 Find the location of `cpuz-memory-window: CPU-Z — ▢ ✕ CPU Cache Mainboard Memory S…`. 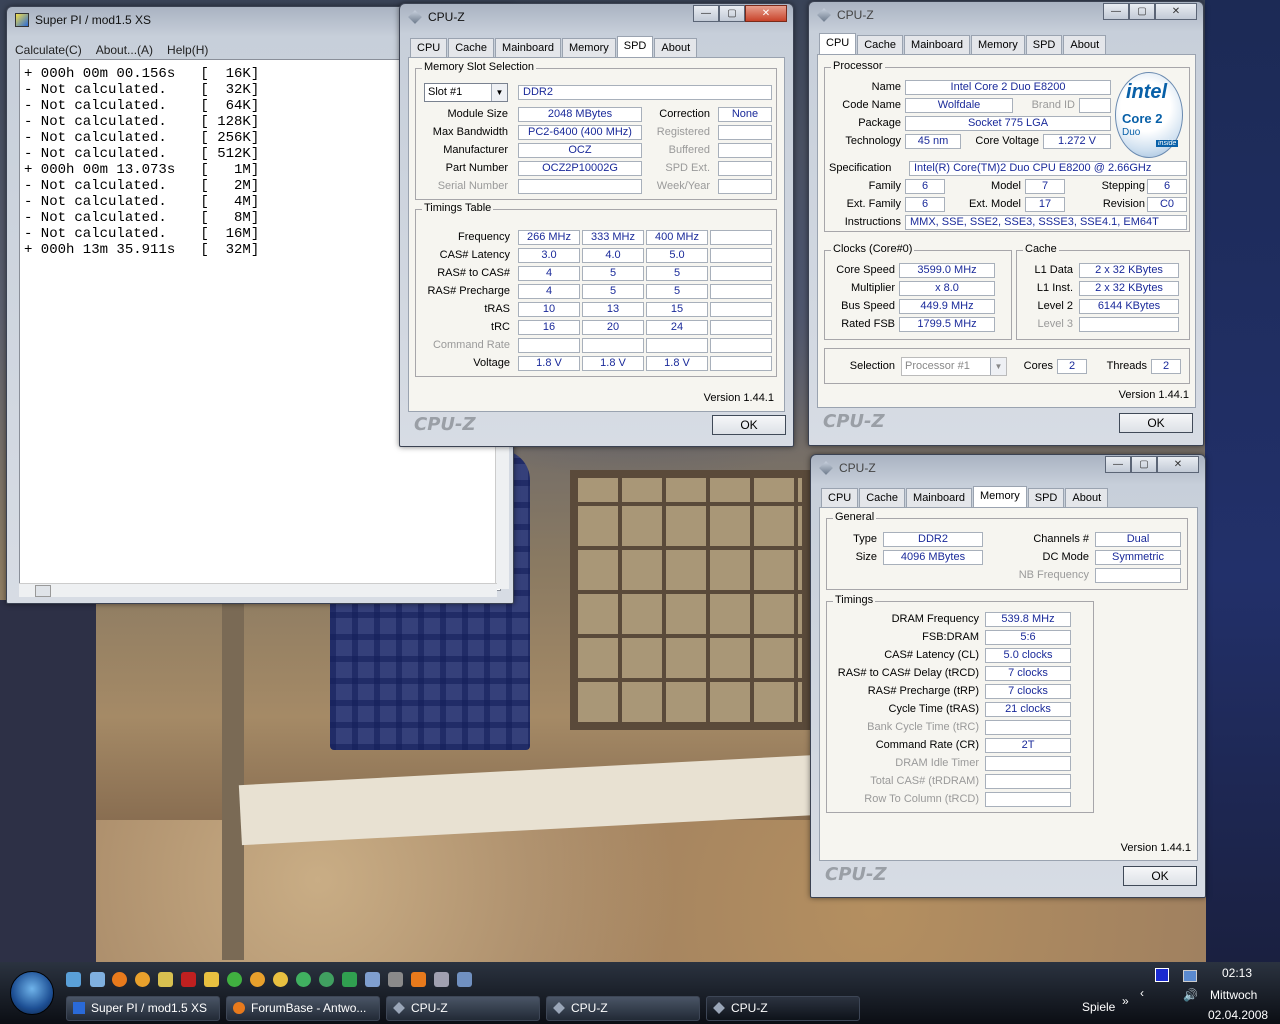

cpuz-memory-window: CPU-Z — ▢ ✕ CPU Cache Mainboard Memory S… is located at coordinates (1008, 676).